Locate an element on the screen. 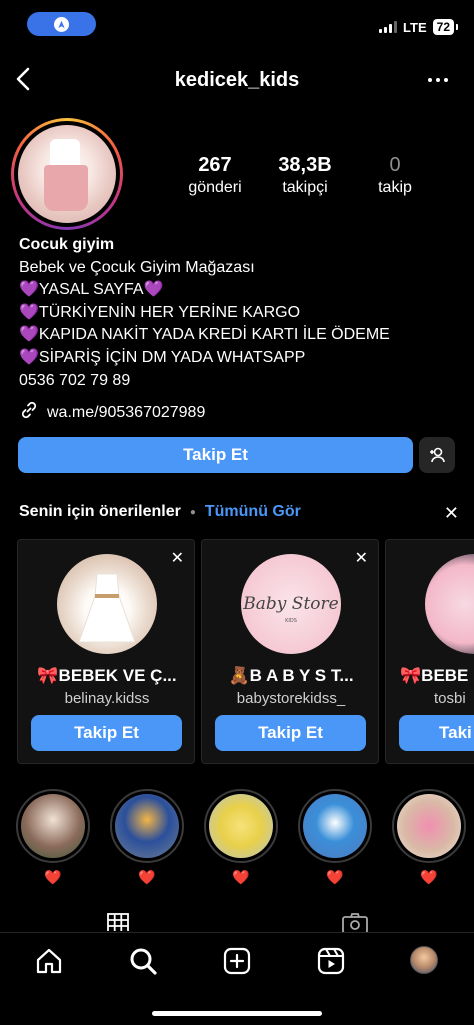 Image resolution: width=474 pixels, height=1025 pixels. suggestions-header: Senin için önerilenler ● Tümünü Gör ✕ is located at coordinates (239, 513).